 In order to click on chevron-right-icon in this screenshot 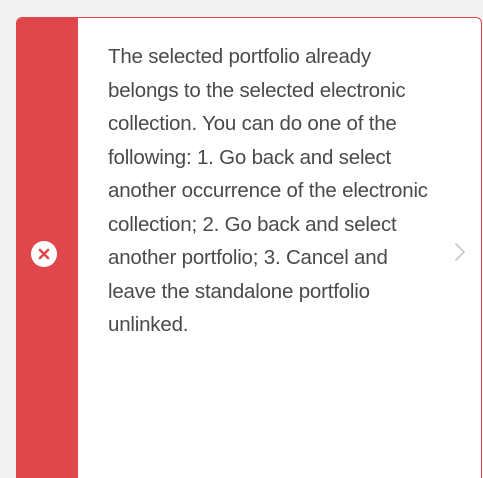, I will do `click(460, 252)`.